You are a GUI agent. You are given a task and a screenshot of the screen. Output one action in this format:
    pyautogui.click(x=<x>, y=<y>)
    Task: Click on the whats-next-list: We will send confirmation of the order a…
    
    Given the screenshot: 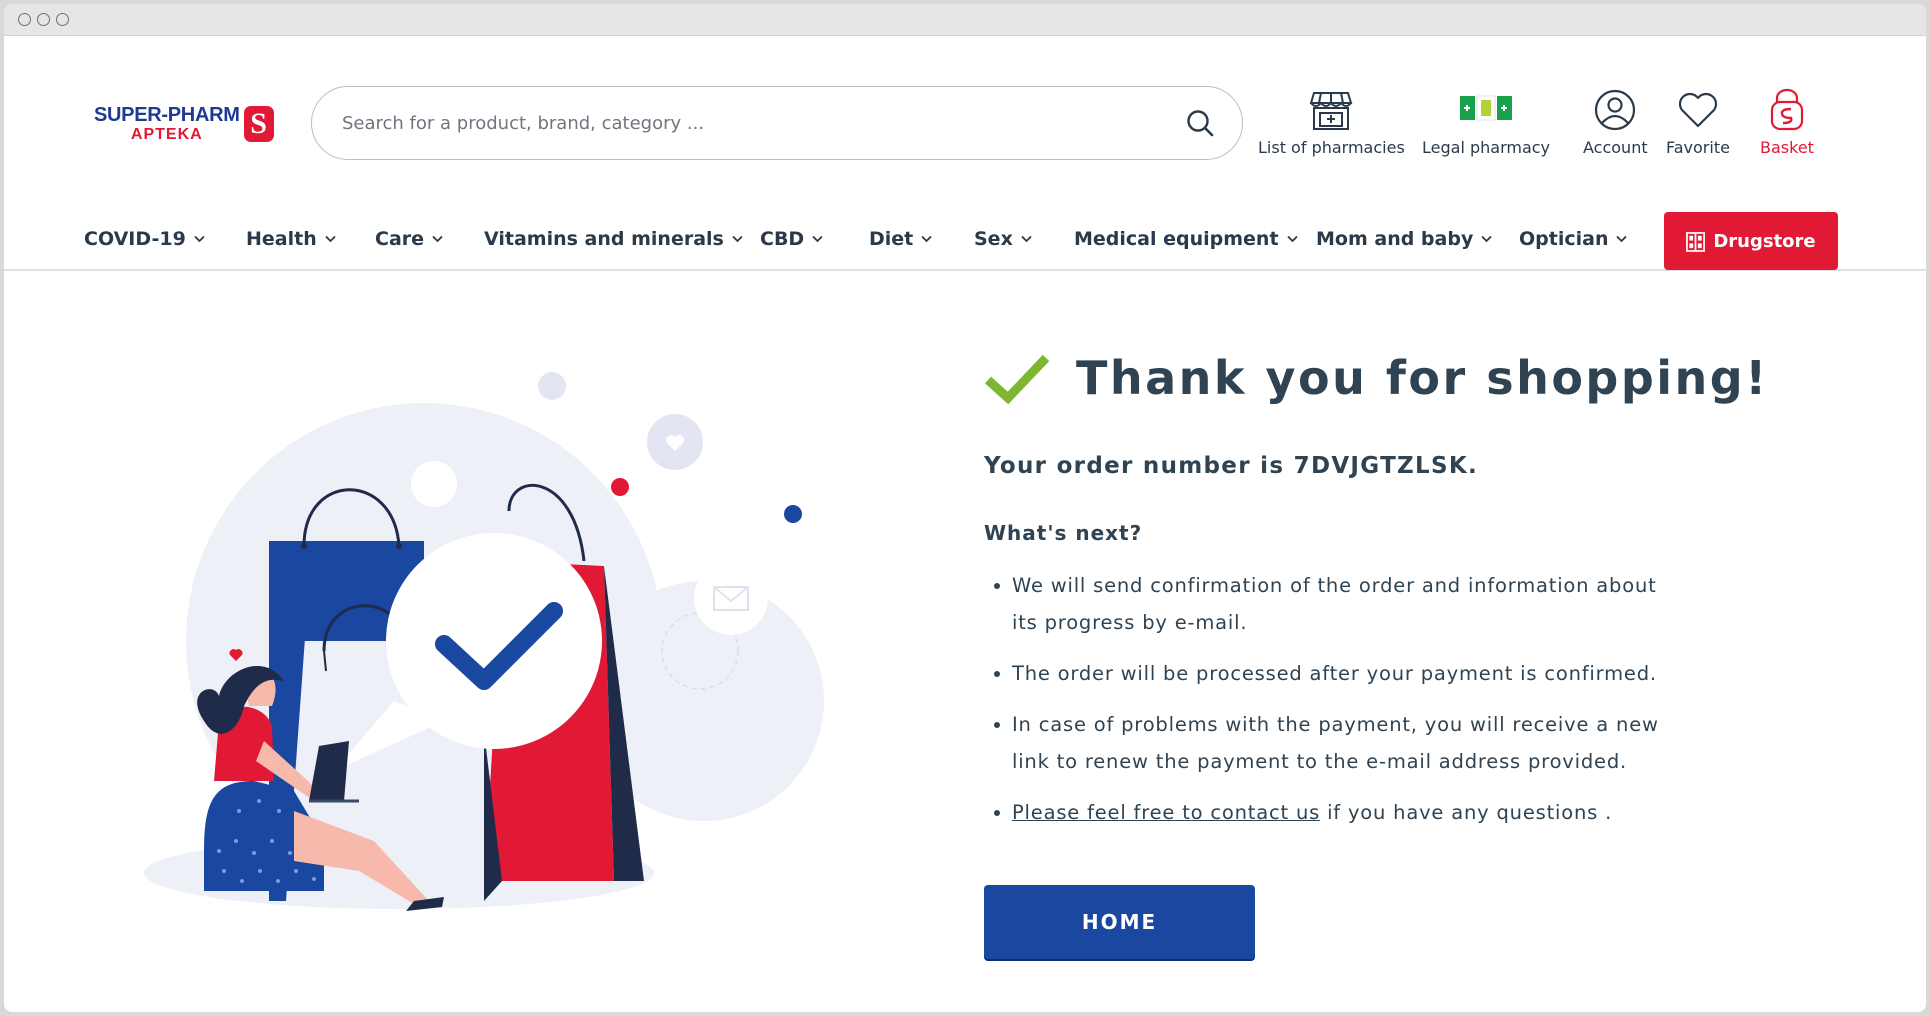 What is the action you would take?
    pyautogui.click(x=1329, y=699)
    